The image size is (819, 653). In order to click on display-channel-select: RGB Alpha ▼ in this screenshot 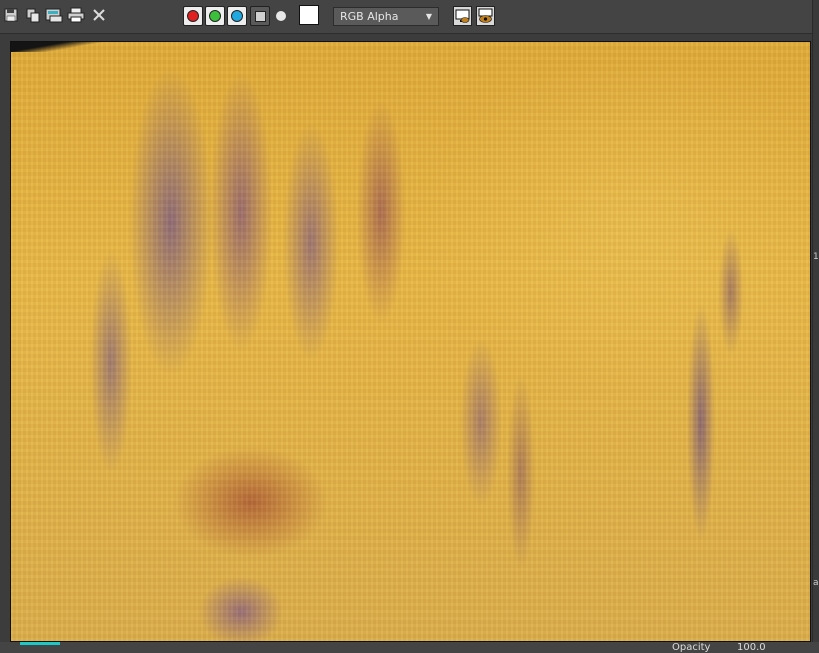, I will do `click(386, 16)`.